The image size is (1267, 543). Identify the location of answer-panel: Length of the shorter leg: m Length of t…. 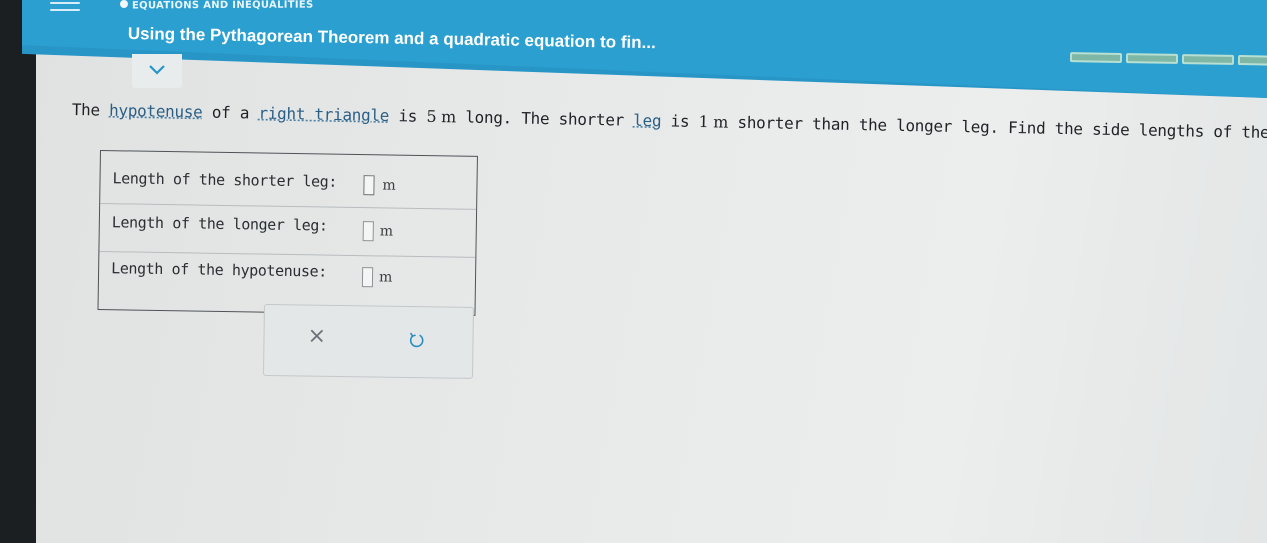
(287, 233).